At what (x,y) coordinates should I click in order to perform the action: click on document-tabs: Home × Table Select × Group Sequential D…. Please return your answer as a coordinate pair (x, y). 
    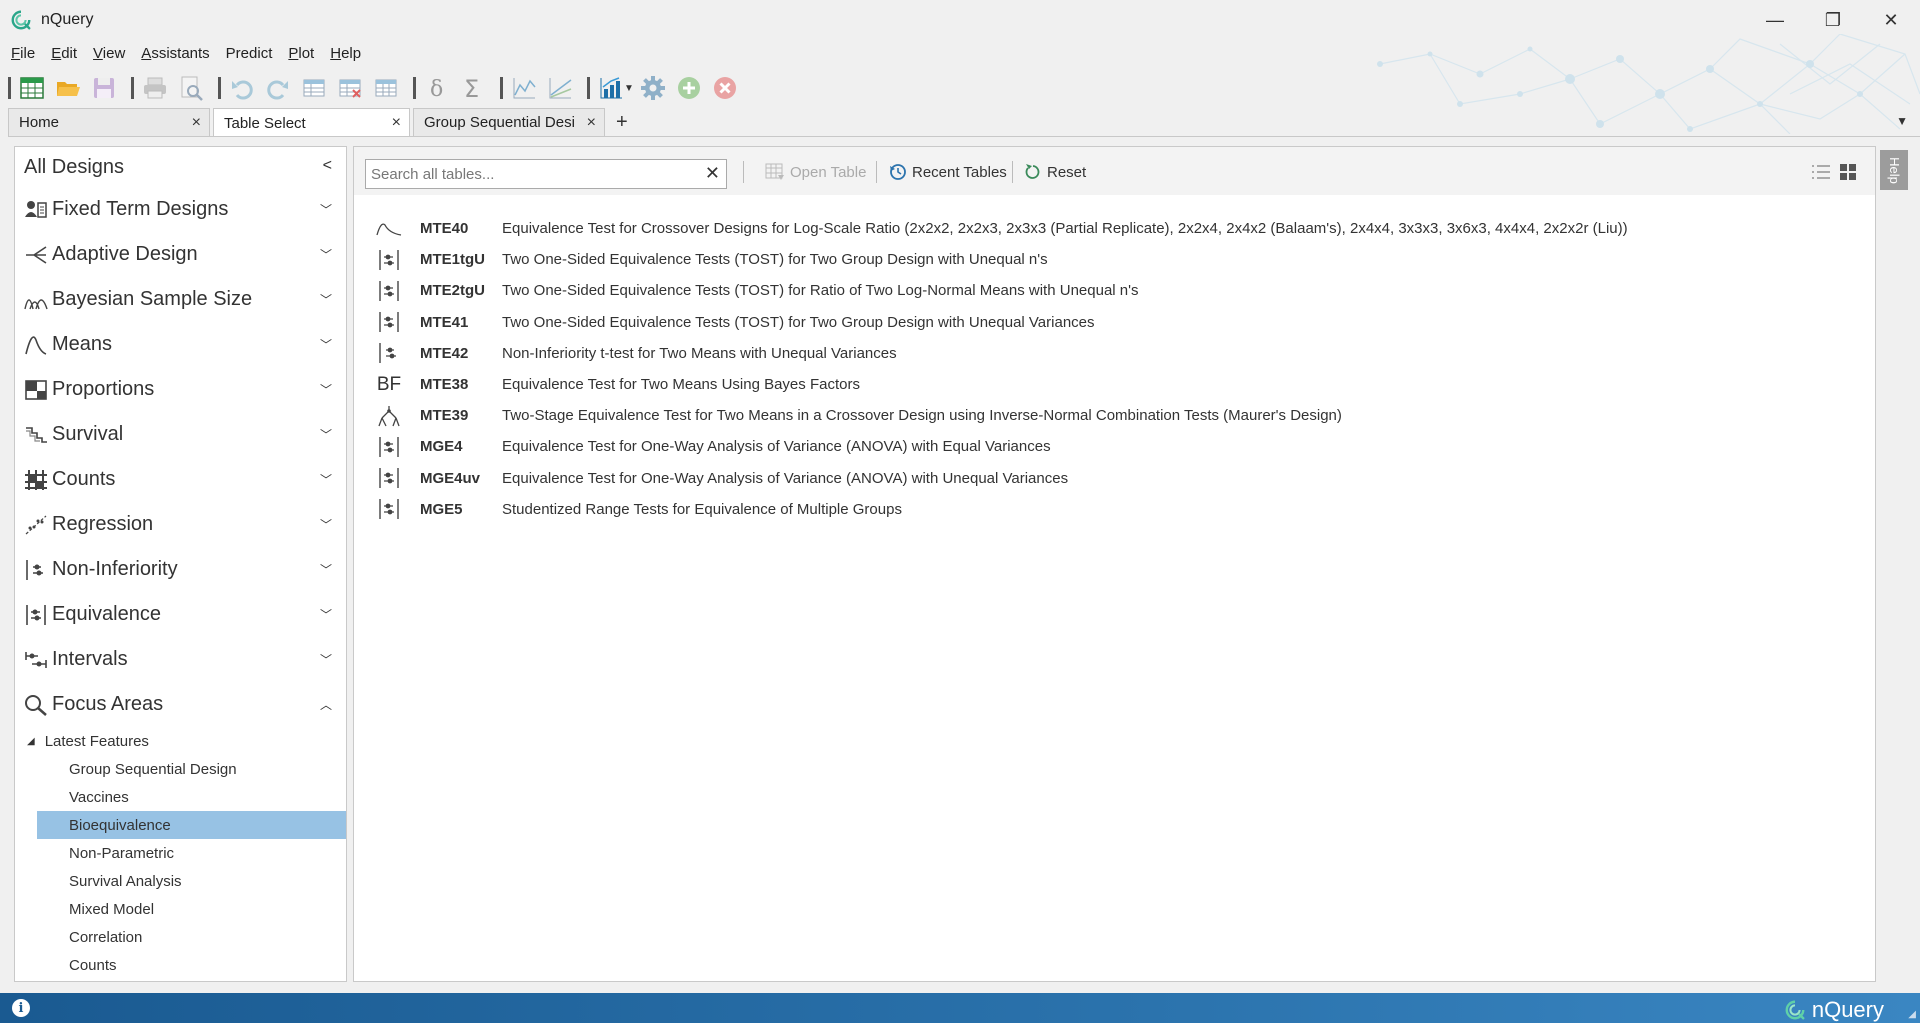
    Looking at the image, I should click on (322, 122).